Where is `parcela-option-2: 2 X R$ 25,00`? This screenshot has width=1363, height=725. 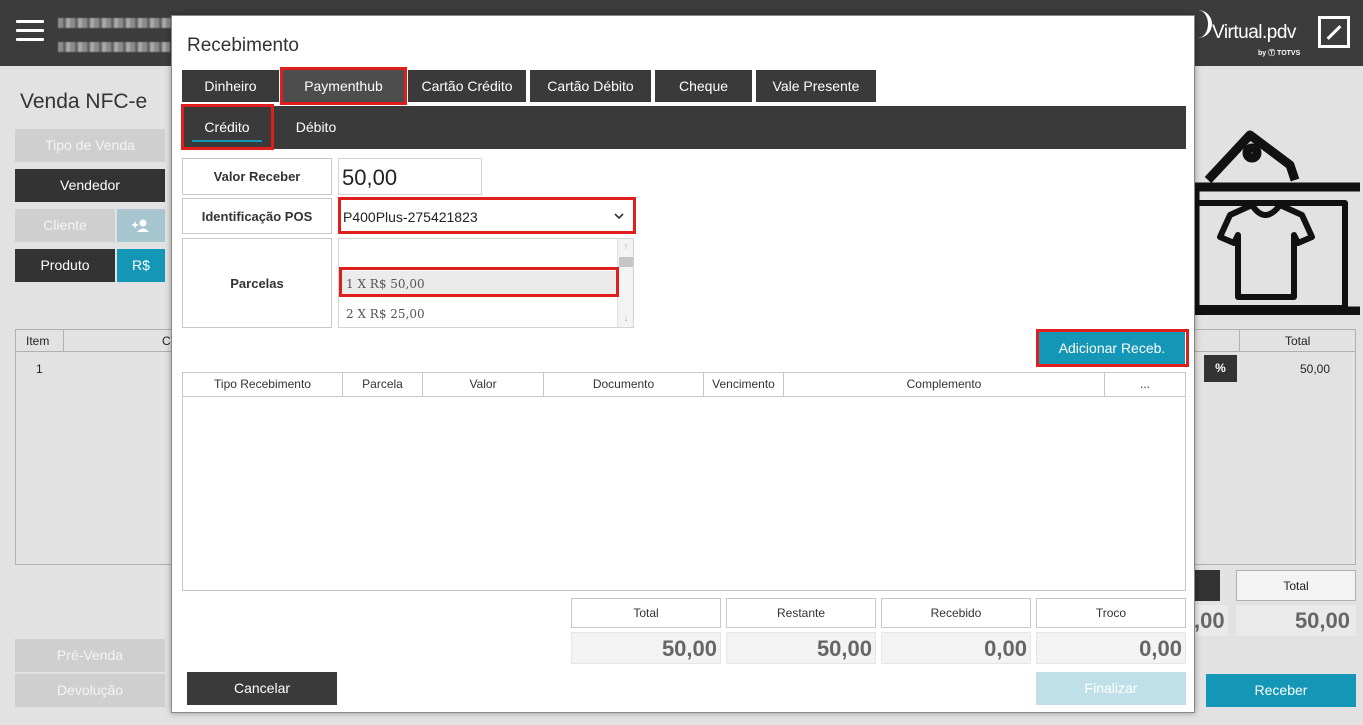 parcela-option-2: 2 X R$ 25,00 is located at coordinates (478, 314).